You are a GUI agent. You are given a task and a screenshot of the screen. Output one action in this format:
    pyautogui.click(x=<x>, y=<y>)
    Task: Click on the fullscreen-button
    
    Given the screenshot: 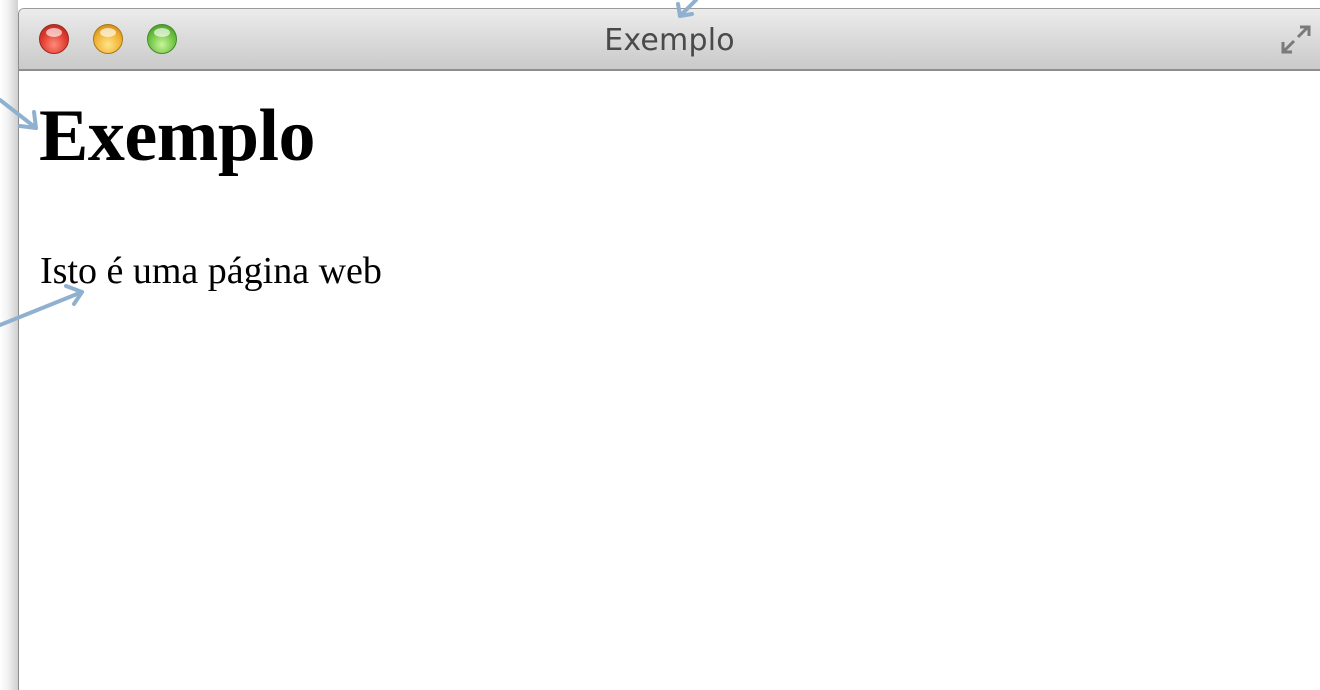 What is the action you would take?
    pyautogui.click(x=1296, y=39)
    